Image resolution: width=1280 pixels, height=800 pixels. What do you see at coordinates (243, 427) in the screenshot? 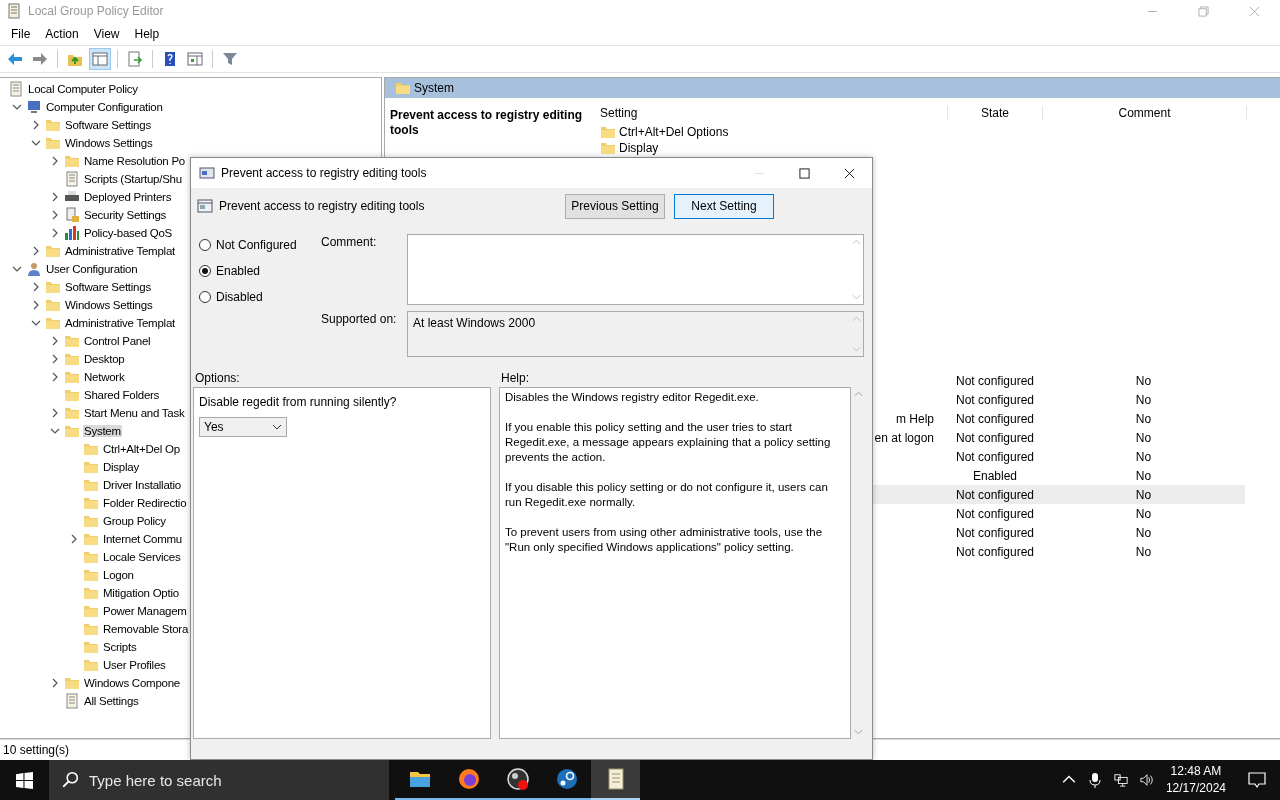
I see `option-dropdown: Yes` at bounding box center [243, 427].